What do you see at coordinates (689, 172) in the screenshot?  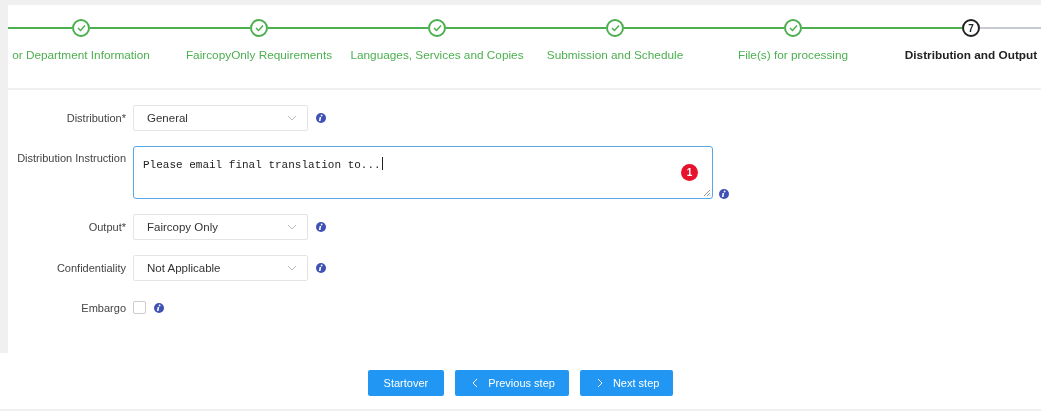 I see `count-badge: 1` at bounding box center [689, 172].